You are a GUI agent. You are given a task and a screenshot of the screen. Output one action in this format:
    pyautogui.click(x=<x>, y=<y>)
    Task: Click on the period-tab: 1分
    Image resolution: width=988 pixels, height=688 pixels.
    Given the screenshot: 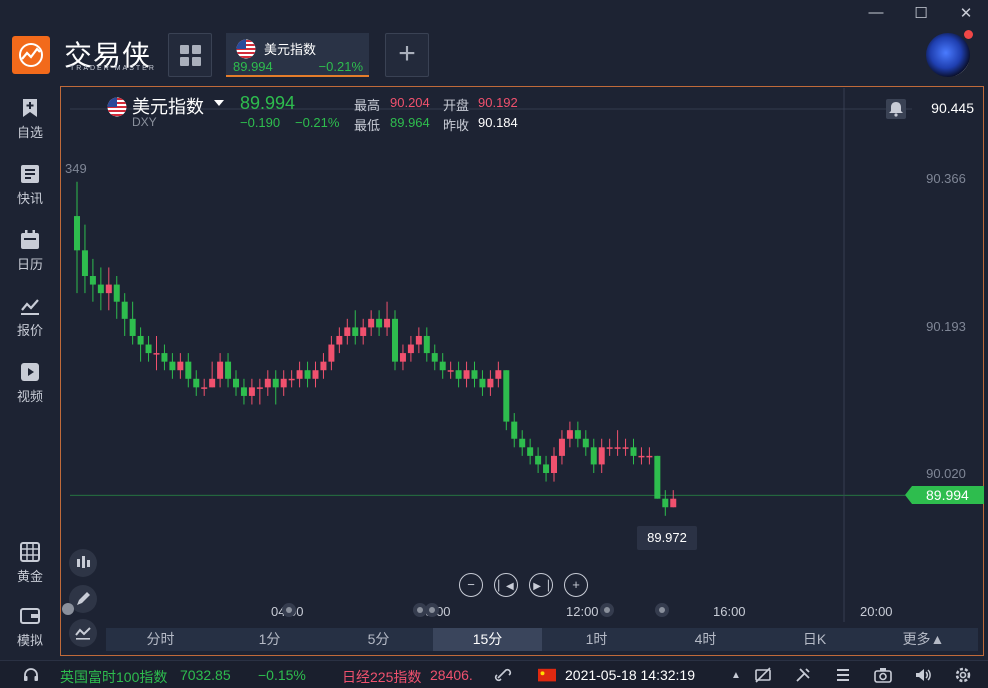 What is the action you would take?
    pyautogui.click(x=269, y=639)
    